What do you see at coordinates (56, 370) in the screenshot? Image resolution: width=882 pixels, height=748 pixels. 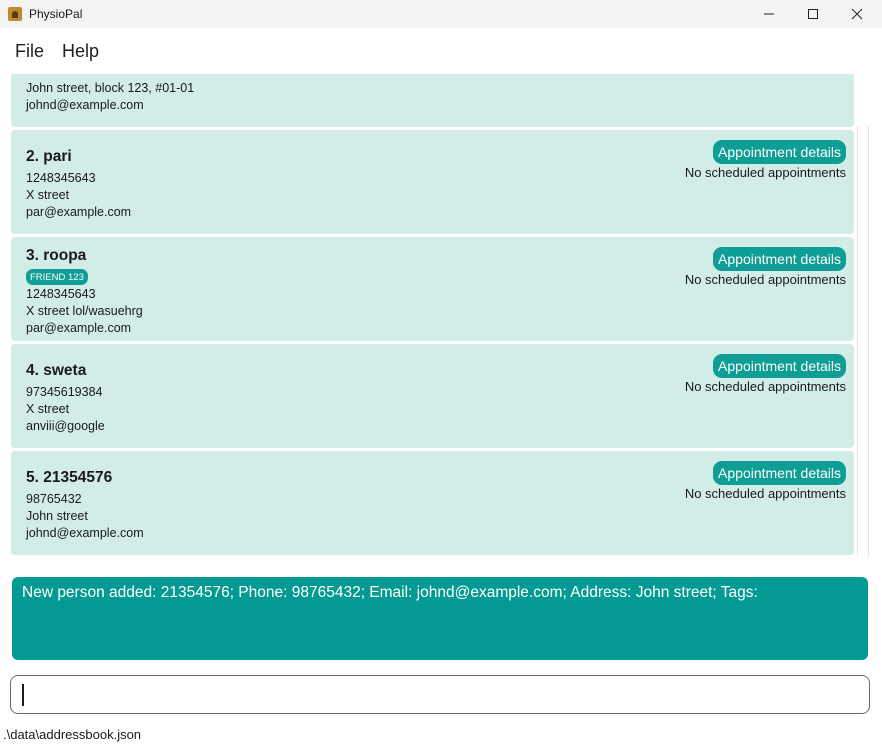 I see `person-name: 4. sweta` at bounding box center [56, 370].